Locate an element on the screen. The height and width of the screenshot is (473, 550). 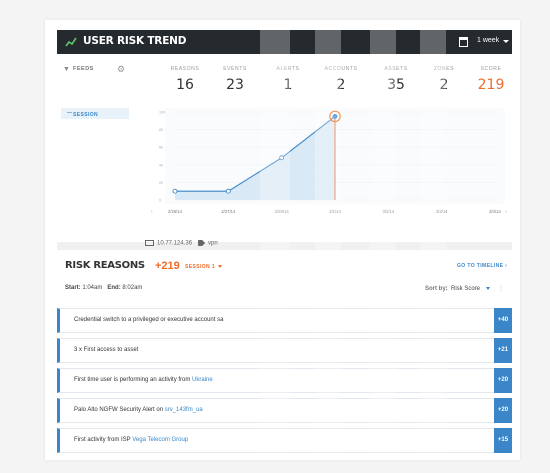
feed-item-session: — SESSION is located at coordinates (95, 113).